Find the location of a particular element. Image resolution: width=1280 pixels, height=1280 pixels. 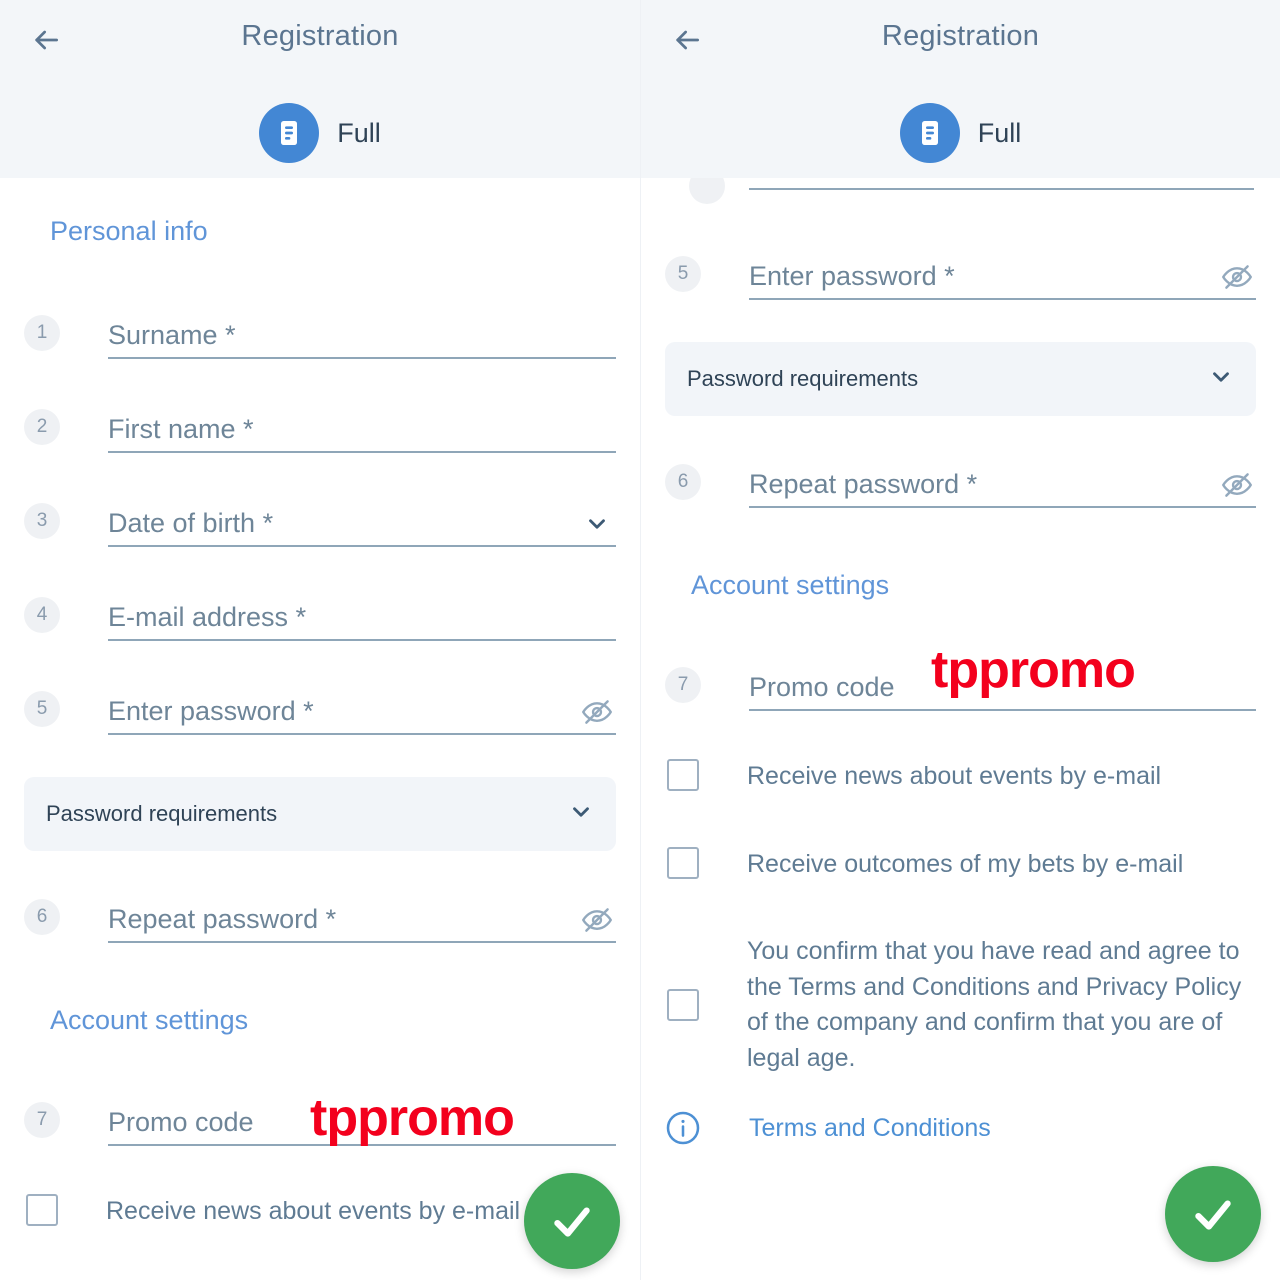

field-number: 2 is located at coordinates (42, 427).